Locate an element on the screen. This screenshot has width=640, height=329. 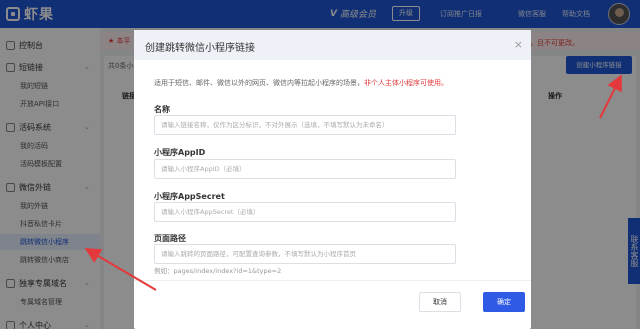
arrow-to-sidebar-item is located at coordinates (120, 269).